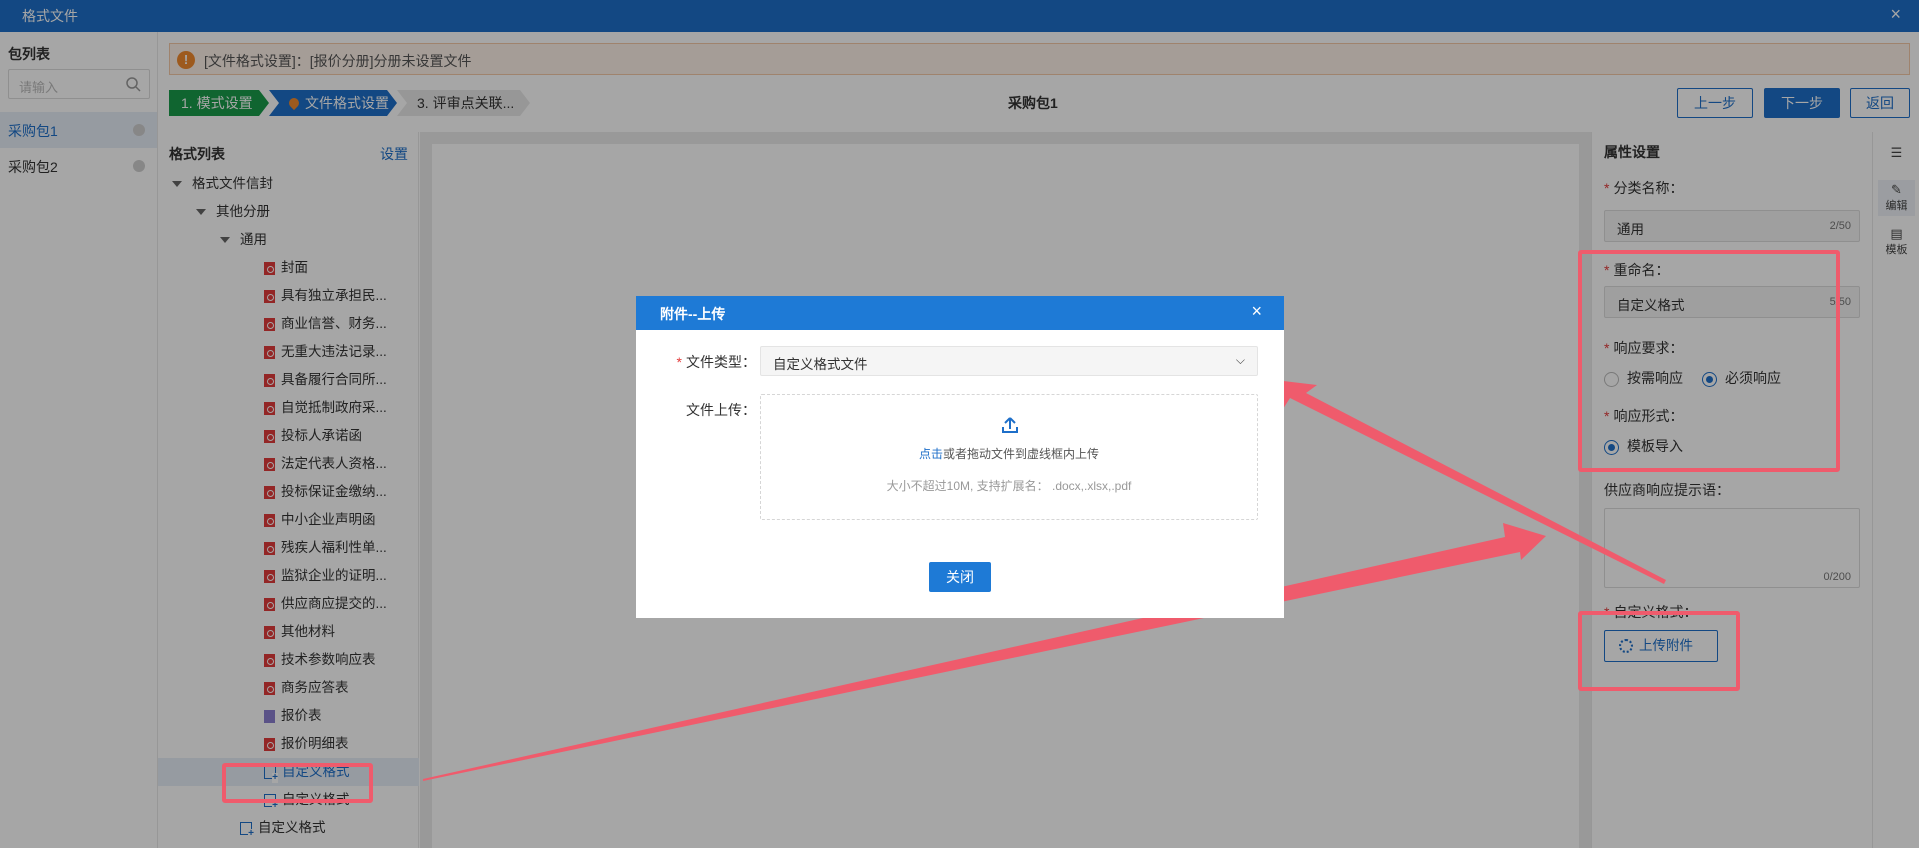 The image size is (1919, 848). Describe the element at coordinates (1256, 311) in the screenshot. I see `dialog-close-icon: ×` at that location.